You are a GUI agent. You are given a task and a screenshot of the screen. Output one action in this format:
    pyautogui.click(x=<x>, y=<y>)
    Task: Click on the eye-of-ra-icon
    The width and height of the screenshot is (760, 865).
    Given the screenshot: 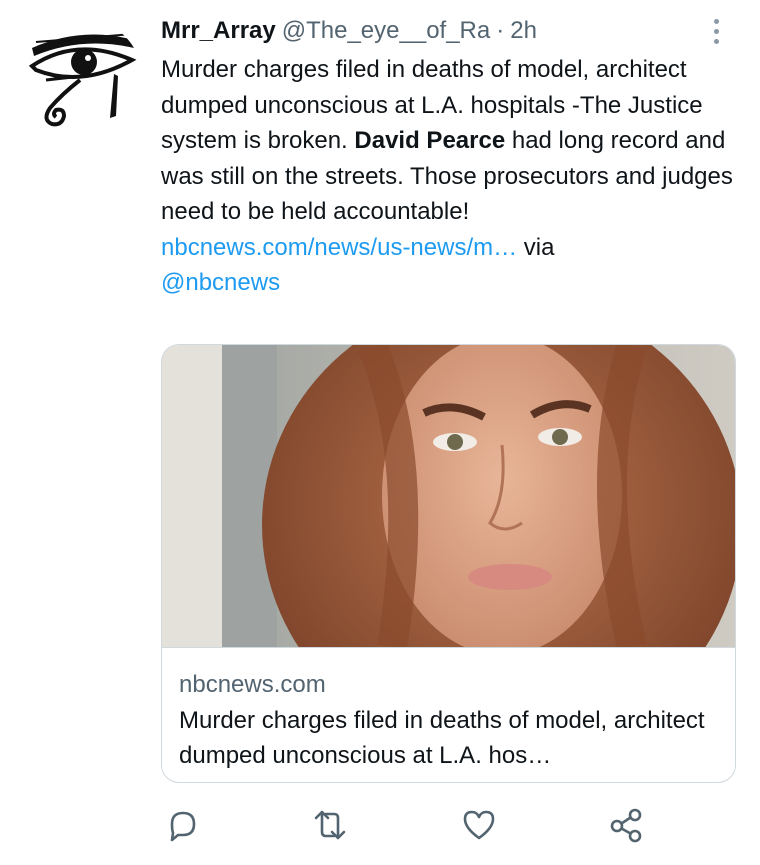 What is the action you would take?
    pyautogui.click(x=82, y=80)
    